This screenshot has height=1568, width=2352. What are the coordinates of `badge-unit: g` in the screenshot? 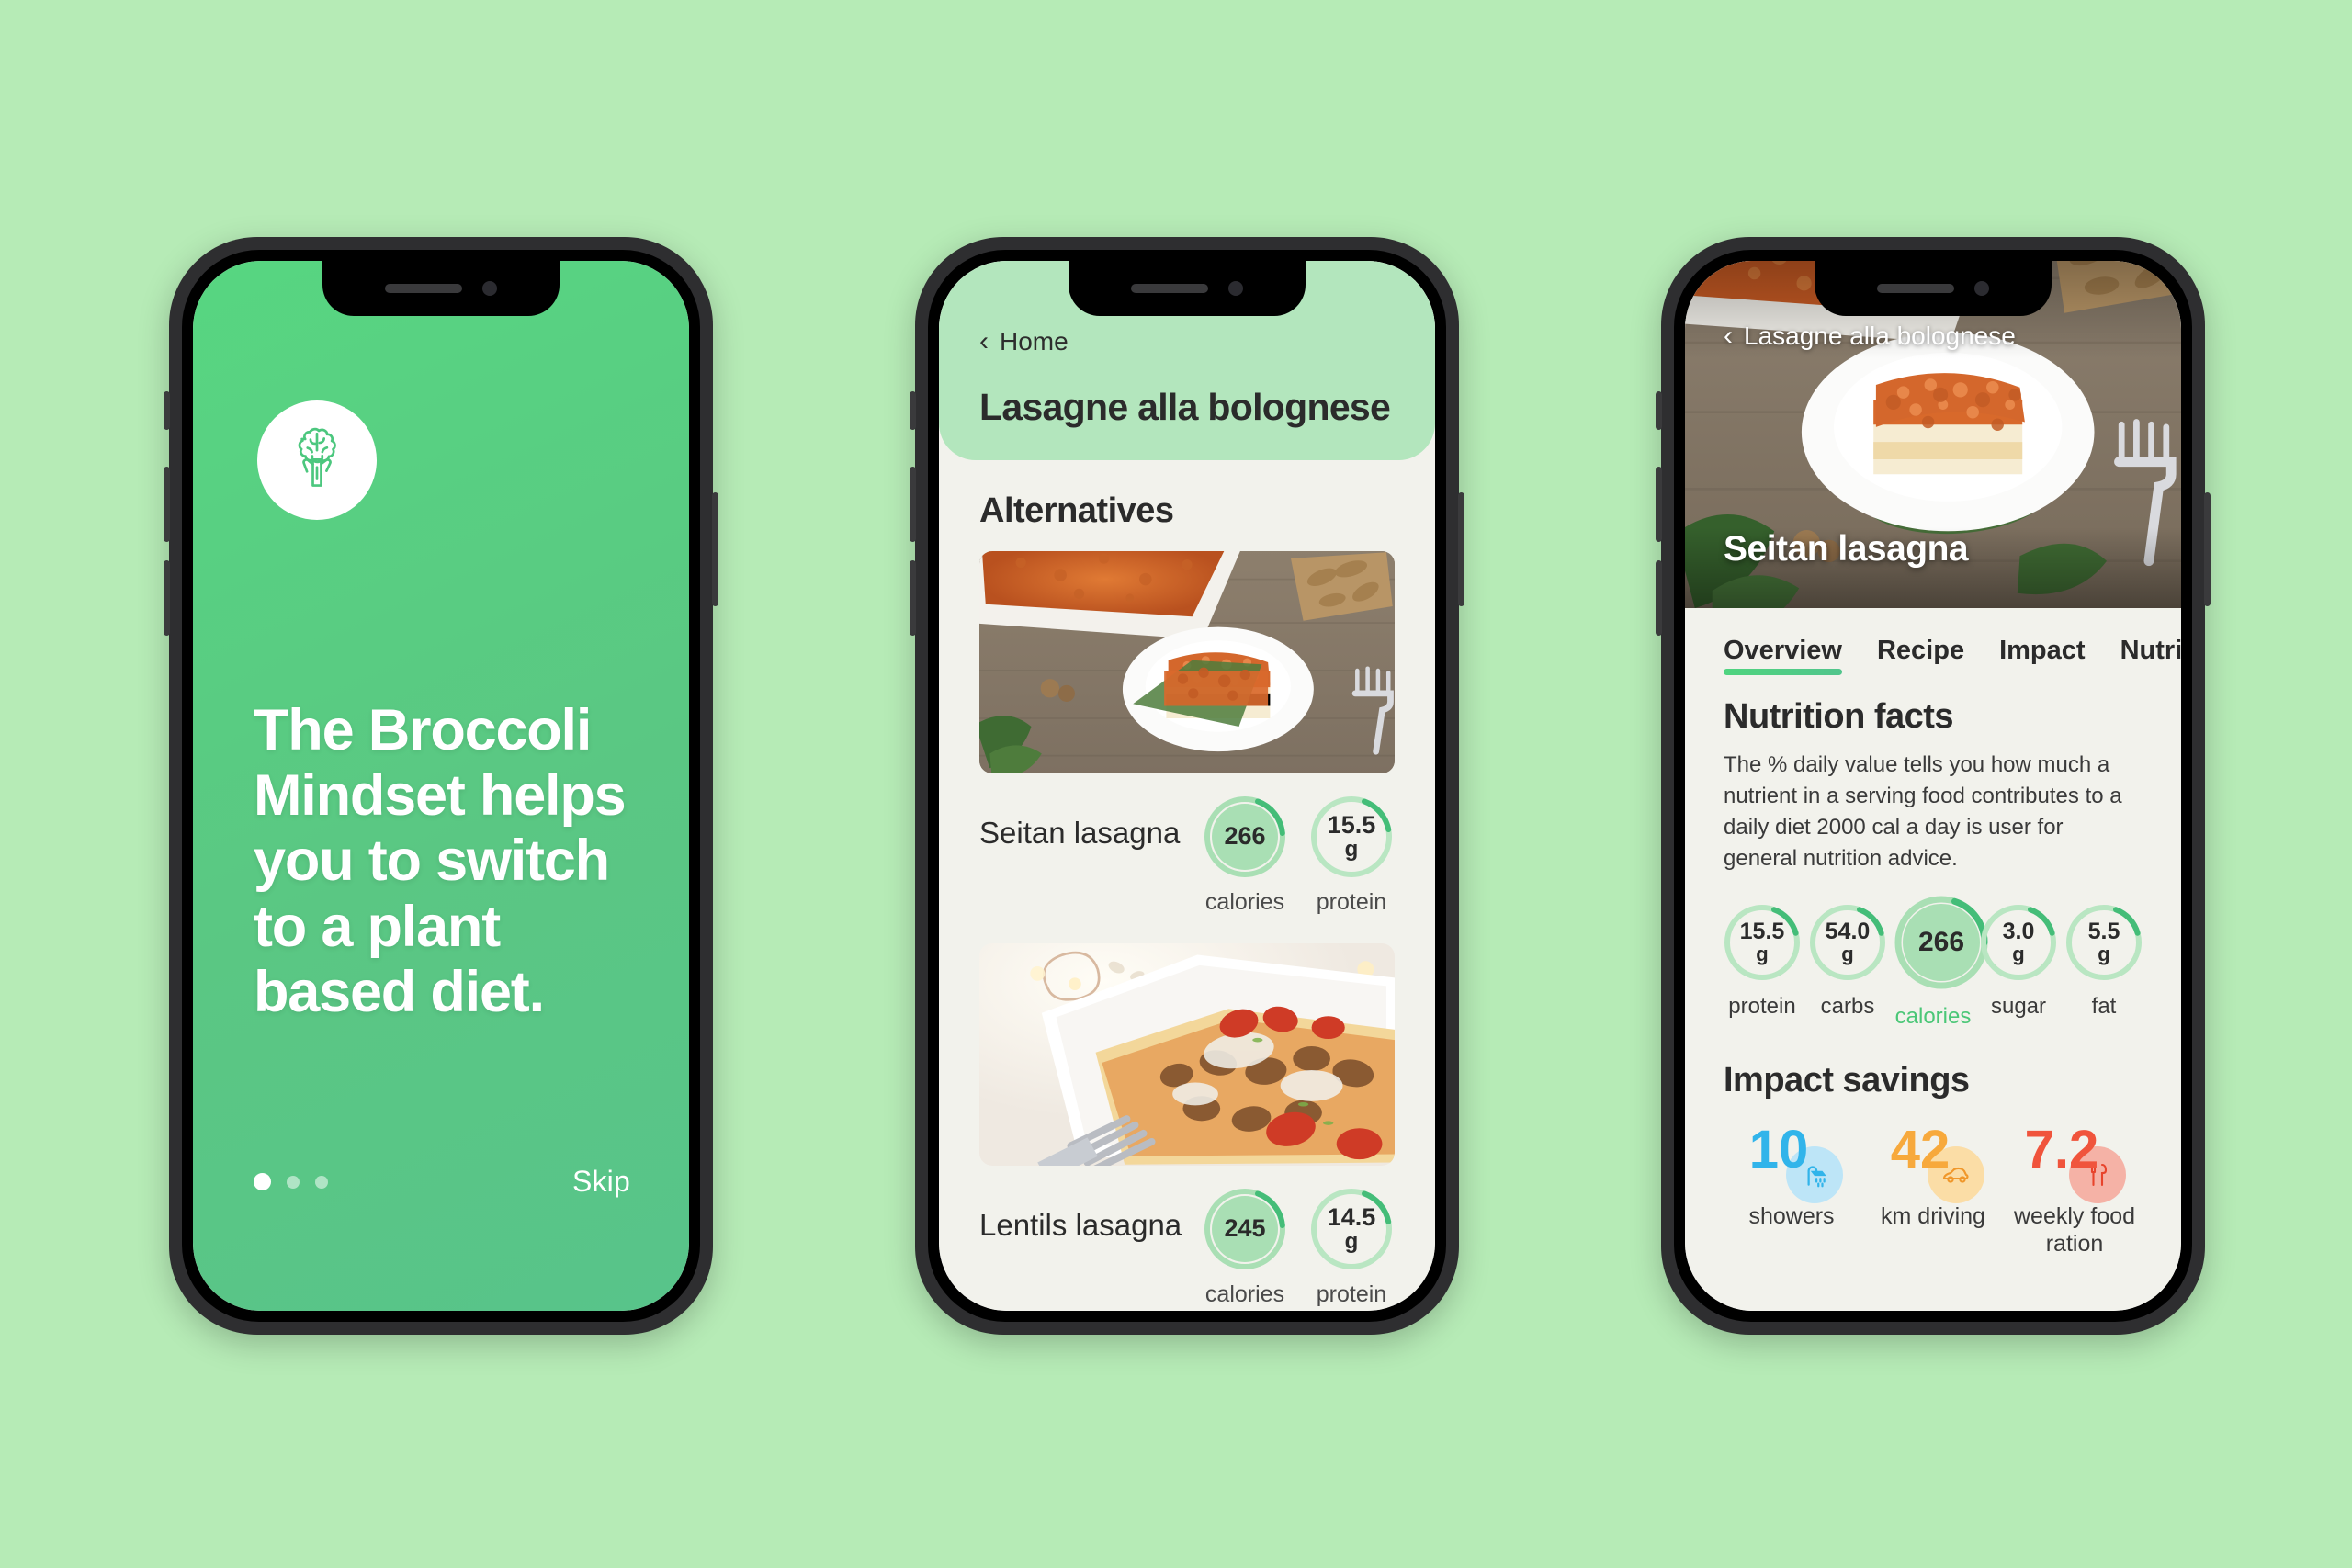 It's located at (1352, 849).